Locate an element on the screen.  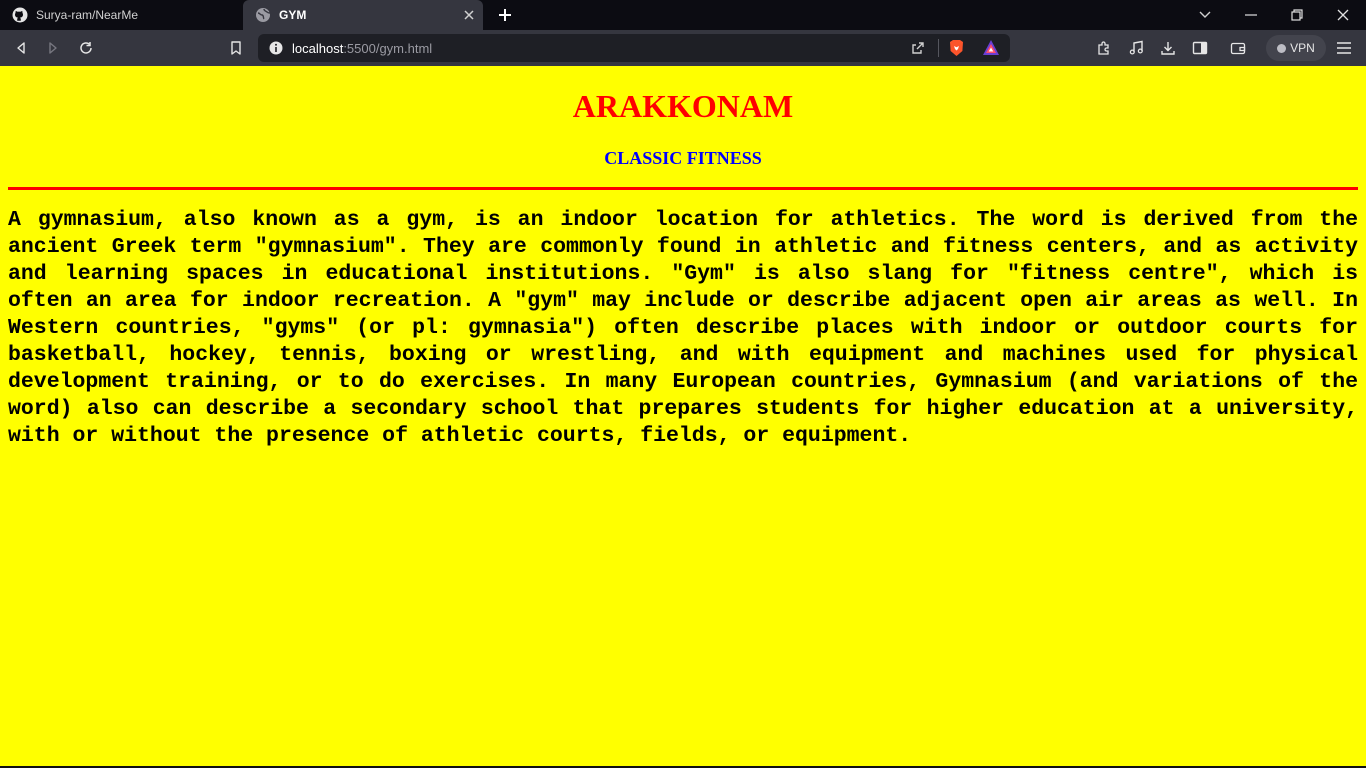
restore-icon is located at coordinates (1297, 15).